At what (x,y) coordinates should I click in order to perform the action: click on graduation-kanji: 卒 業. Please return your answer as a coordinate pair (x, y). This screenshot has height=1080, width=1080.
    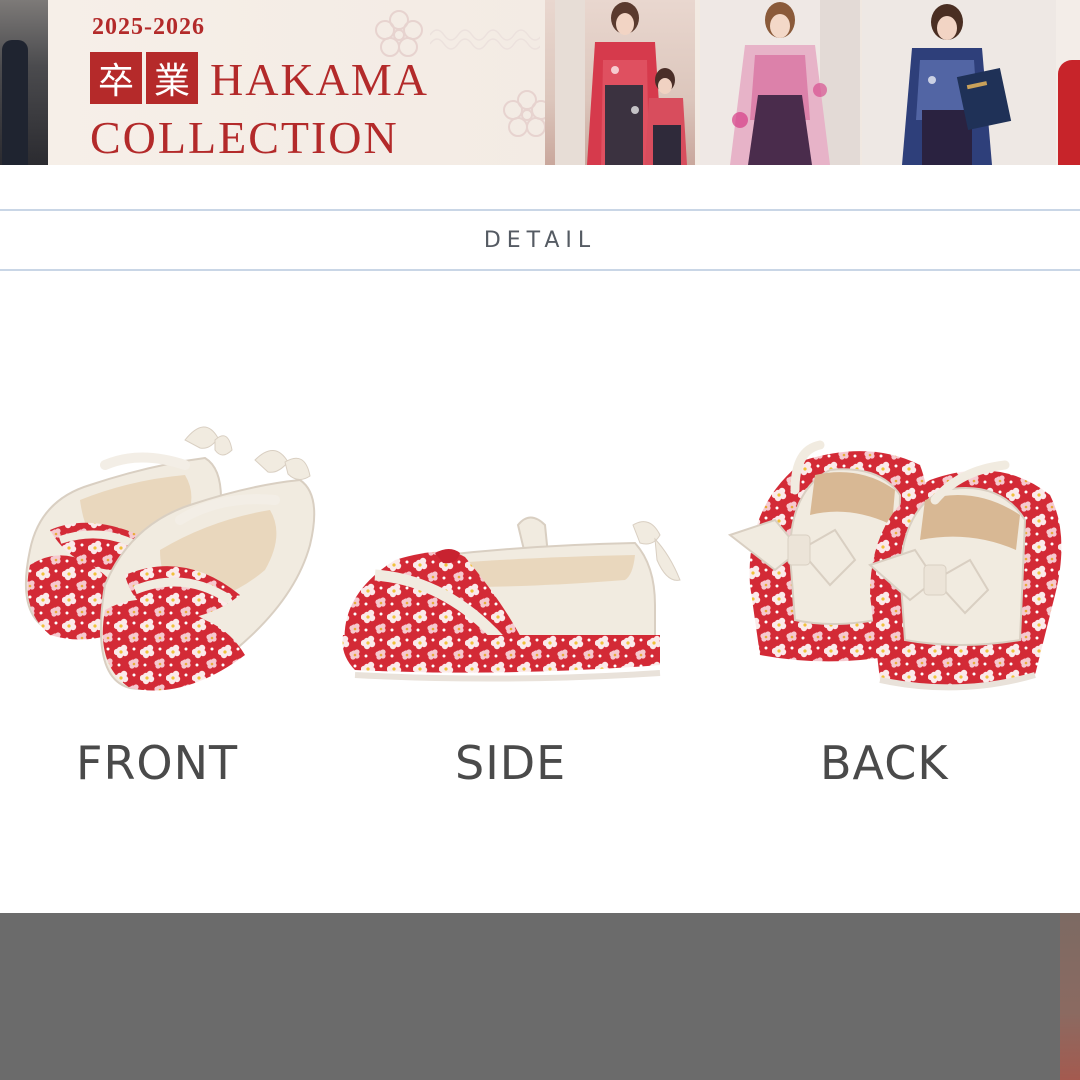
    Looking at the image, I should click on (144, 78).